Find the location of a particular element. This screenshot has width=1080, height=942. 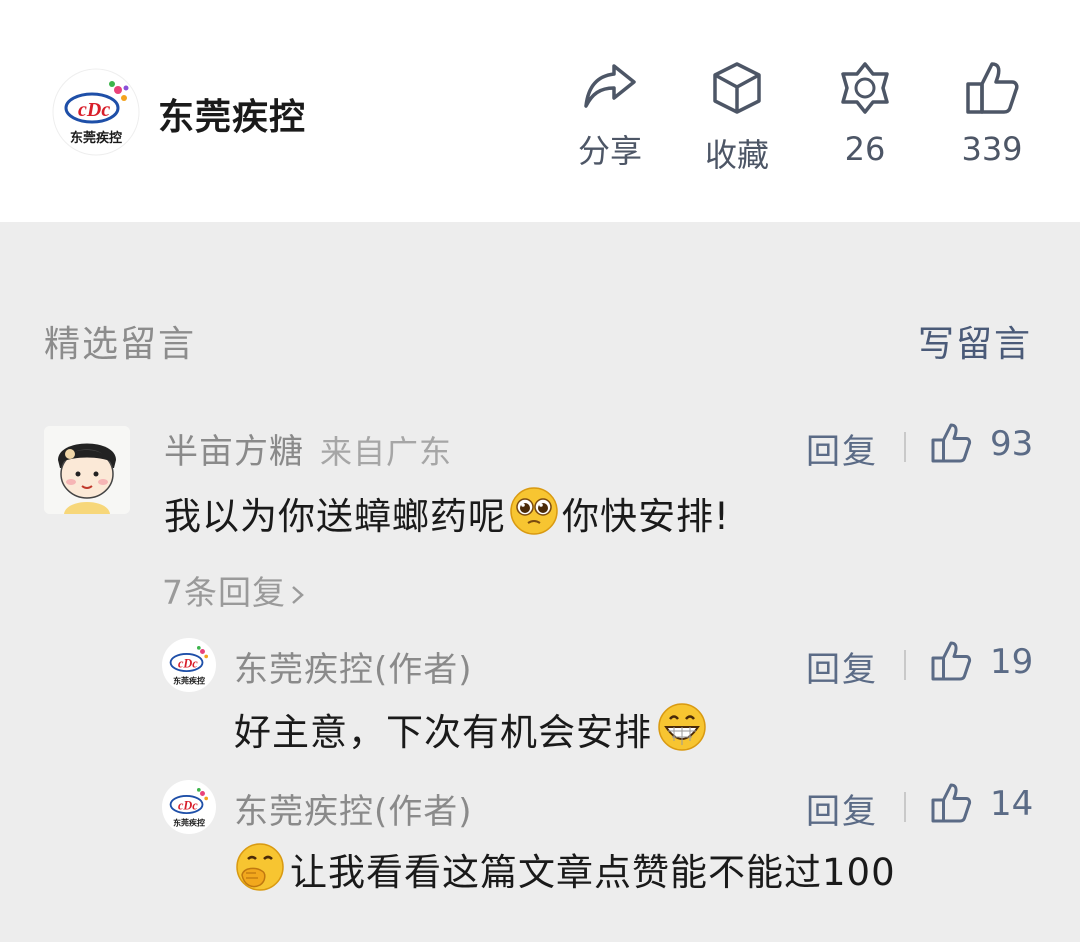

comment-text-start: 我以为你送蟑螂药呢 is located at coordinates (335, 516).